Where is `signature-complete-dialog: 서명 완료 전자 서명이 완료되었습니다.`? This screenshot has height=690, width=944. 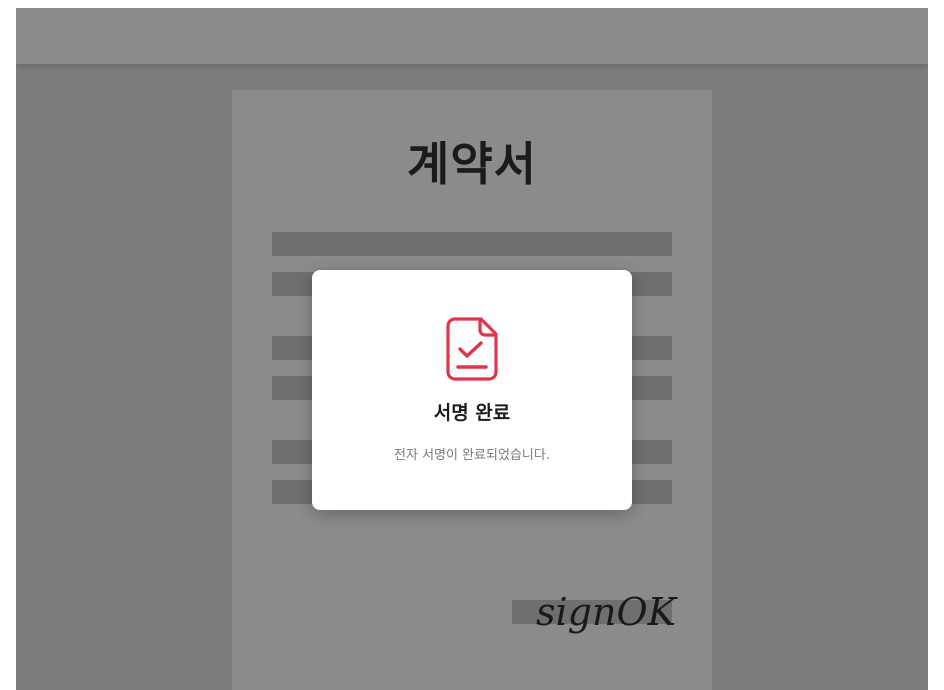
signature-complete-dialog: 서명 완료 전자 서명이 완료되었습니다. is located at coordinates (472, 390).